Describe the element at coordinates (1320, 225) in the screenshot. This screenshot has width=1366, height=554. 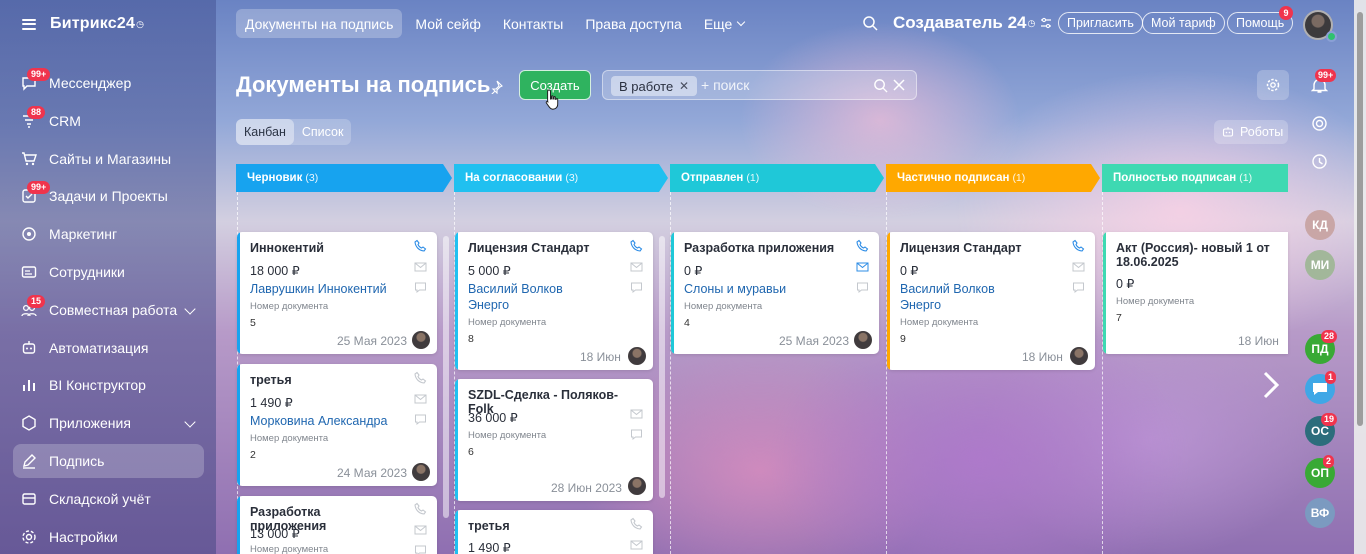
I see `rail-user-kd: КД` at that location.